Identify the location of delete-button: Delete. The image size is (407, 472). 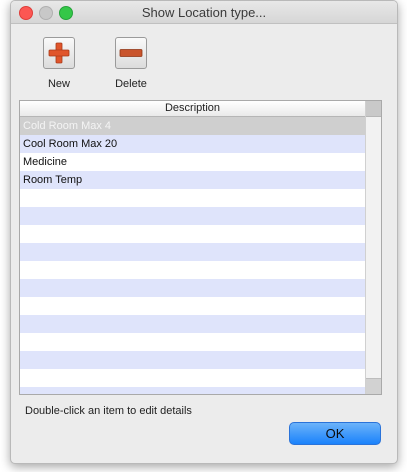
(131, 63).